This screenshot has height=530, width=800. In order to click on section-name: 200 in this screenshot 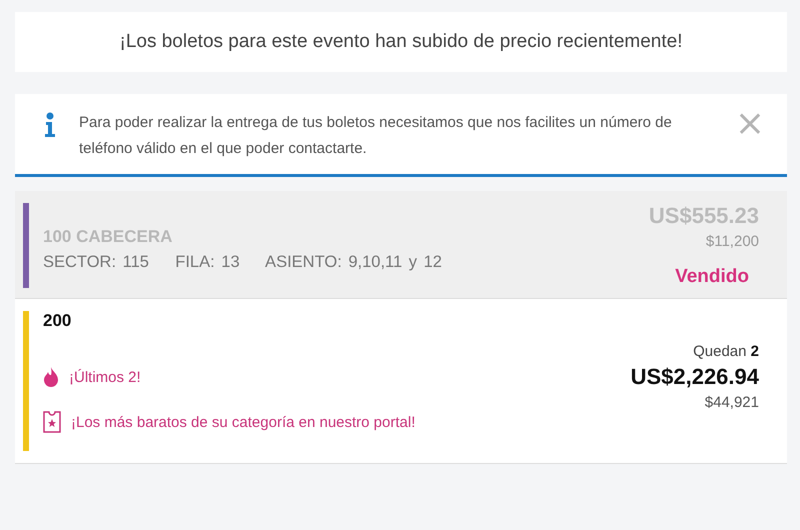, I will do `click(57, 321)`.